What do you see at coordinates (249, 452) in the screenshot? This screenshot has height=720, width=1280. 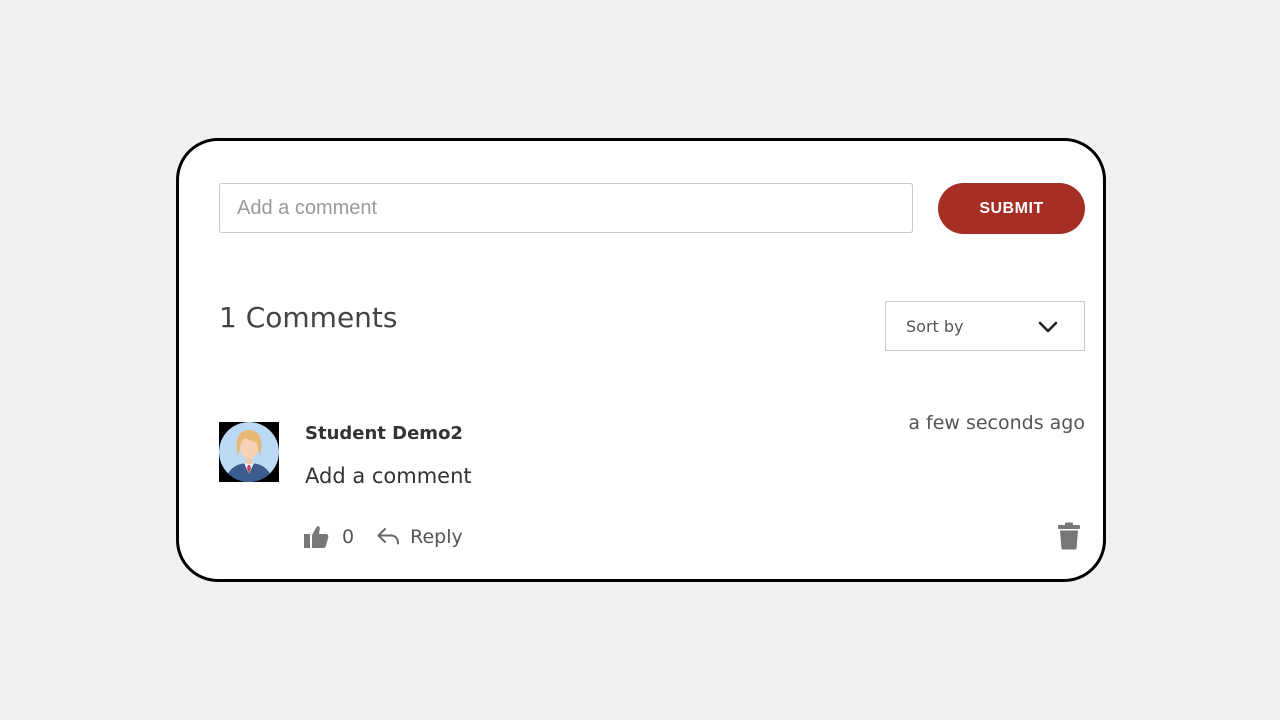 I see `user-avatar-icon` at bounding box center [249, 452].